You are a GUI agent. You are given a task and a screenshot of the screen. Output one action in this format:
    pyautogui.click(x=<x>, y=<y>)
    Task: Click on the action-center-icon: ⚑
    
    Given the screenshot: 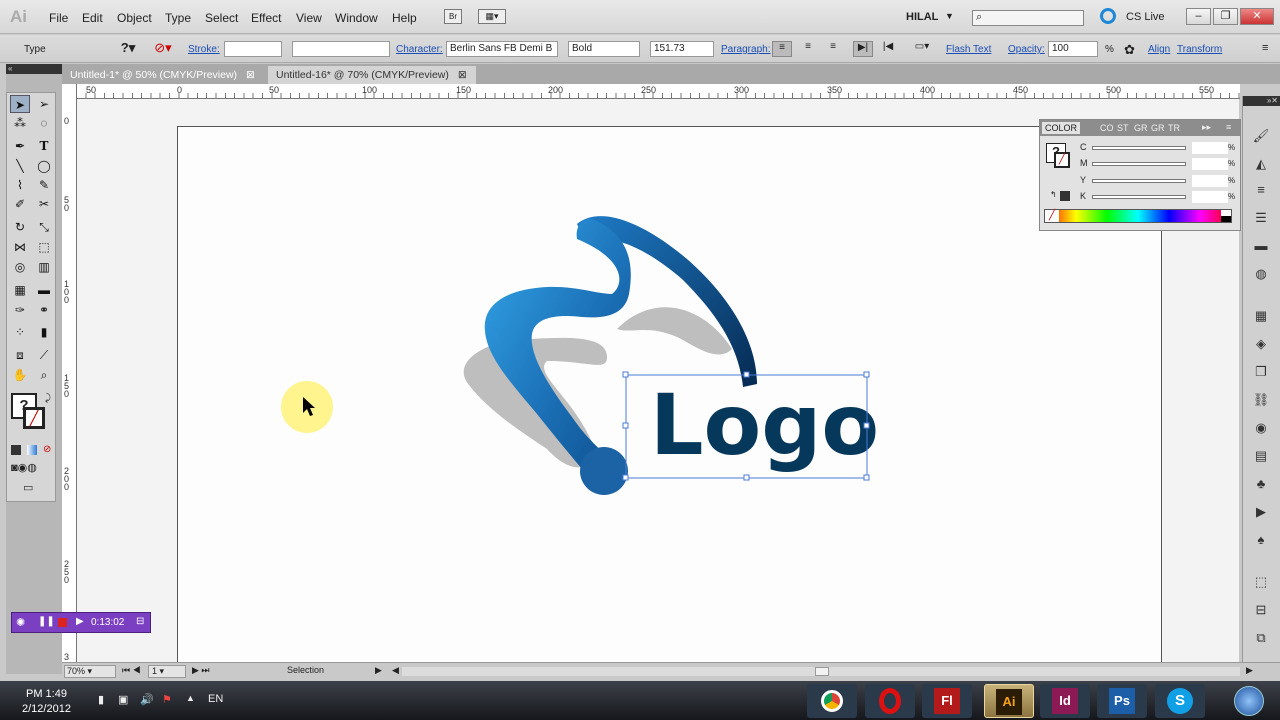 What is the action you would take?
    pyautogui.click(x=167, y=699)
    